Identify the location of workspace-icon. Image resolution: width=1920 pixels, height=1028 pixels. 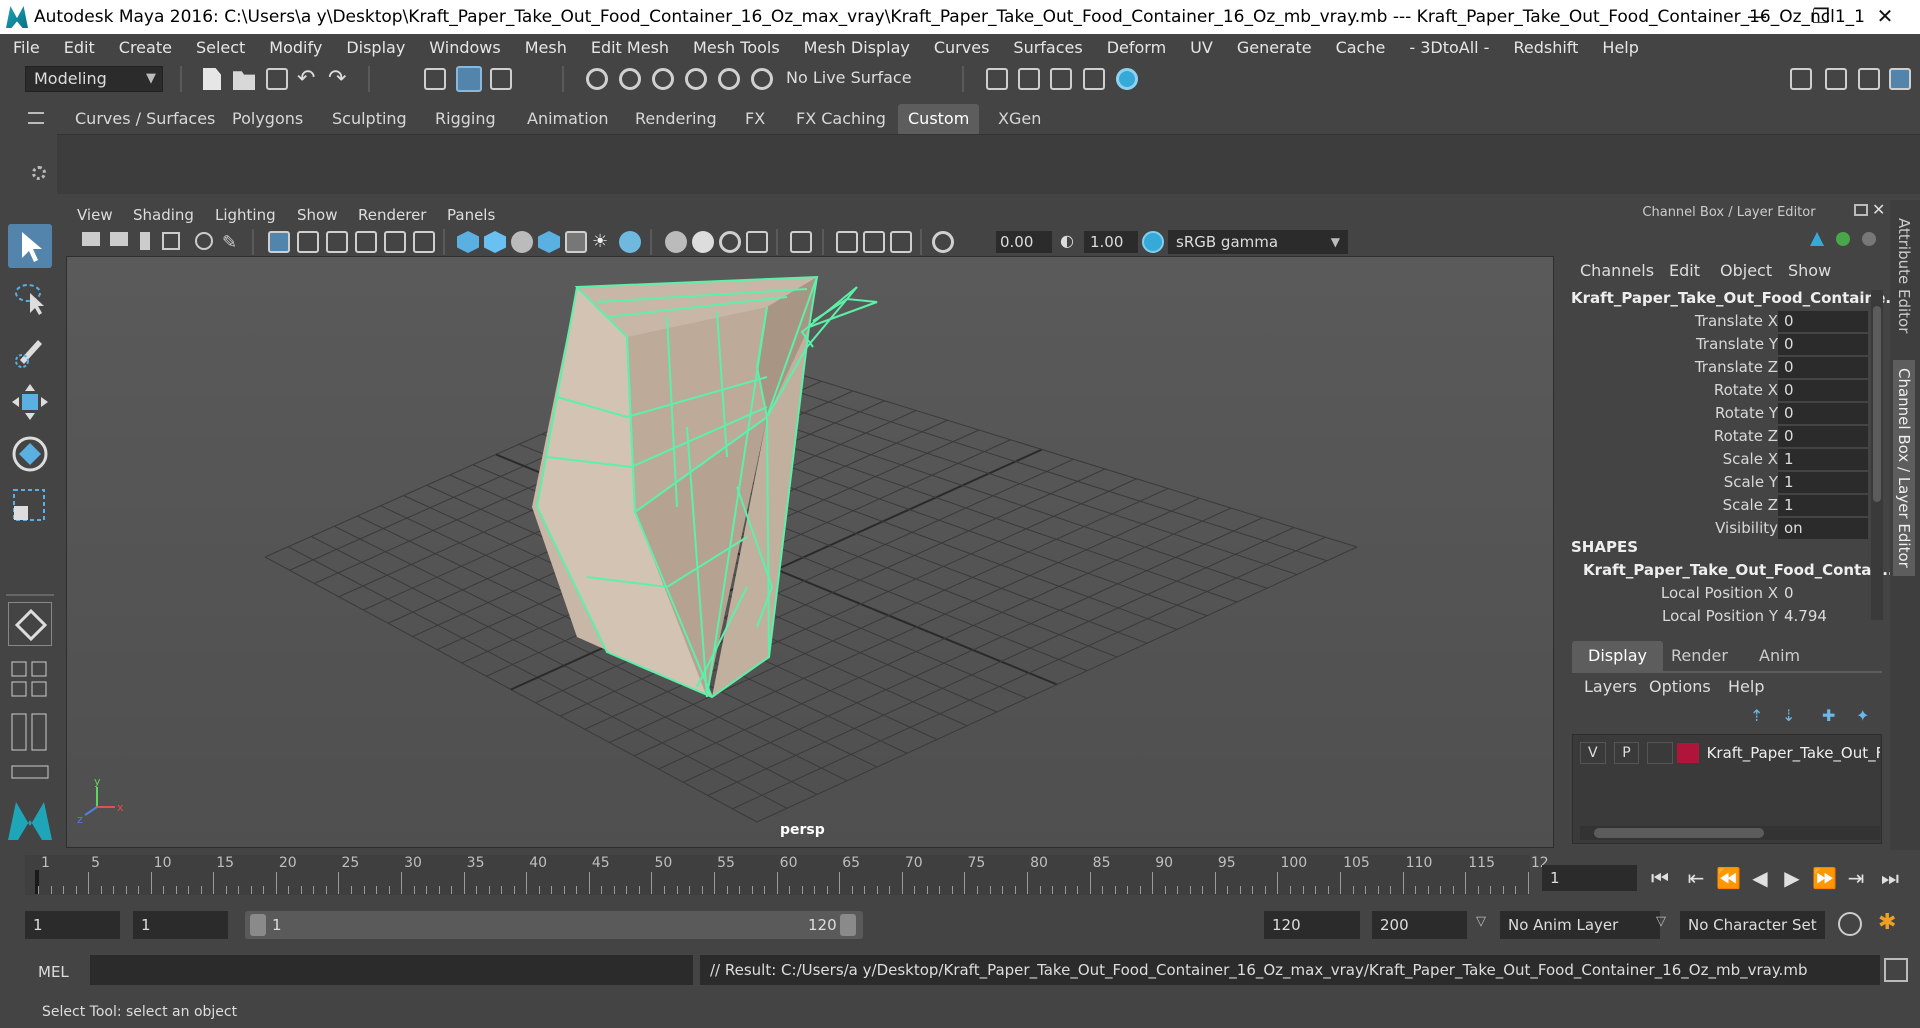
(1801, 79).